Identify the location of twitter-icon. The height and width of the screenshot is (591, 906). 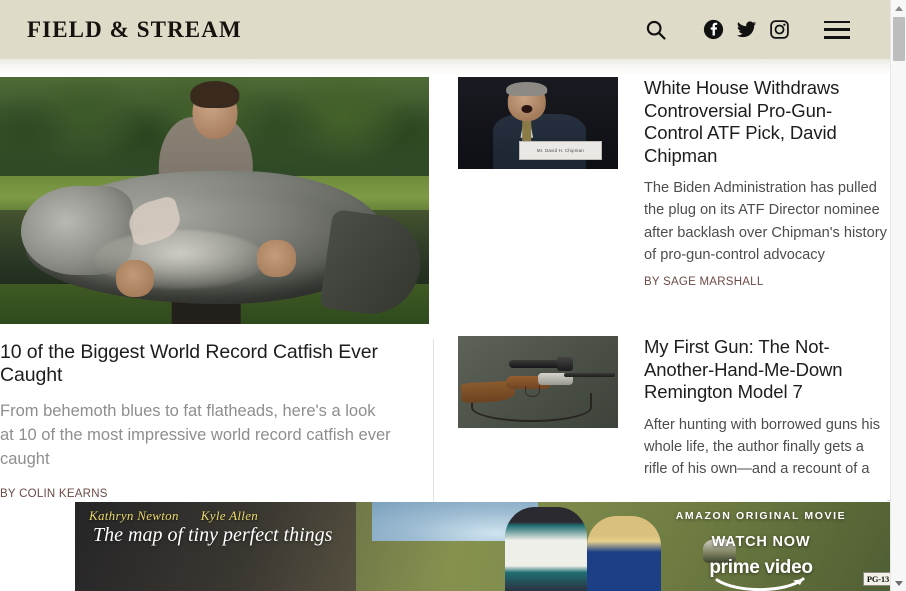
(746, 29).